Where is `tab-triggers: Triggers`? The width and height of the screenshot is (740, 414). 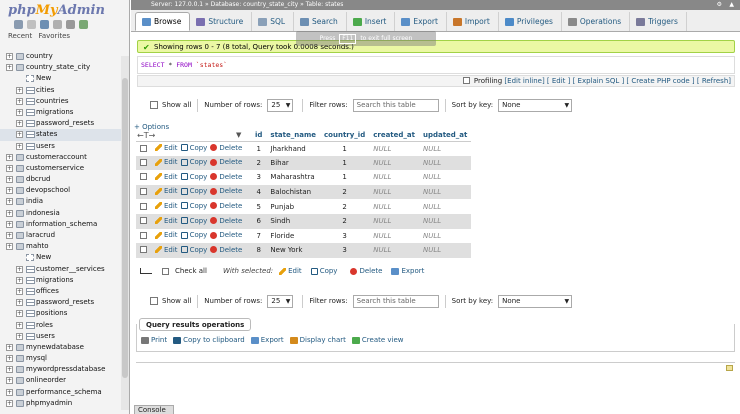
tab-triggers: Triggers is located at coordinates (658, 21).